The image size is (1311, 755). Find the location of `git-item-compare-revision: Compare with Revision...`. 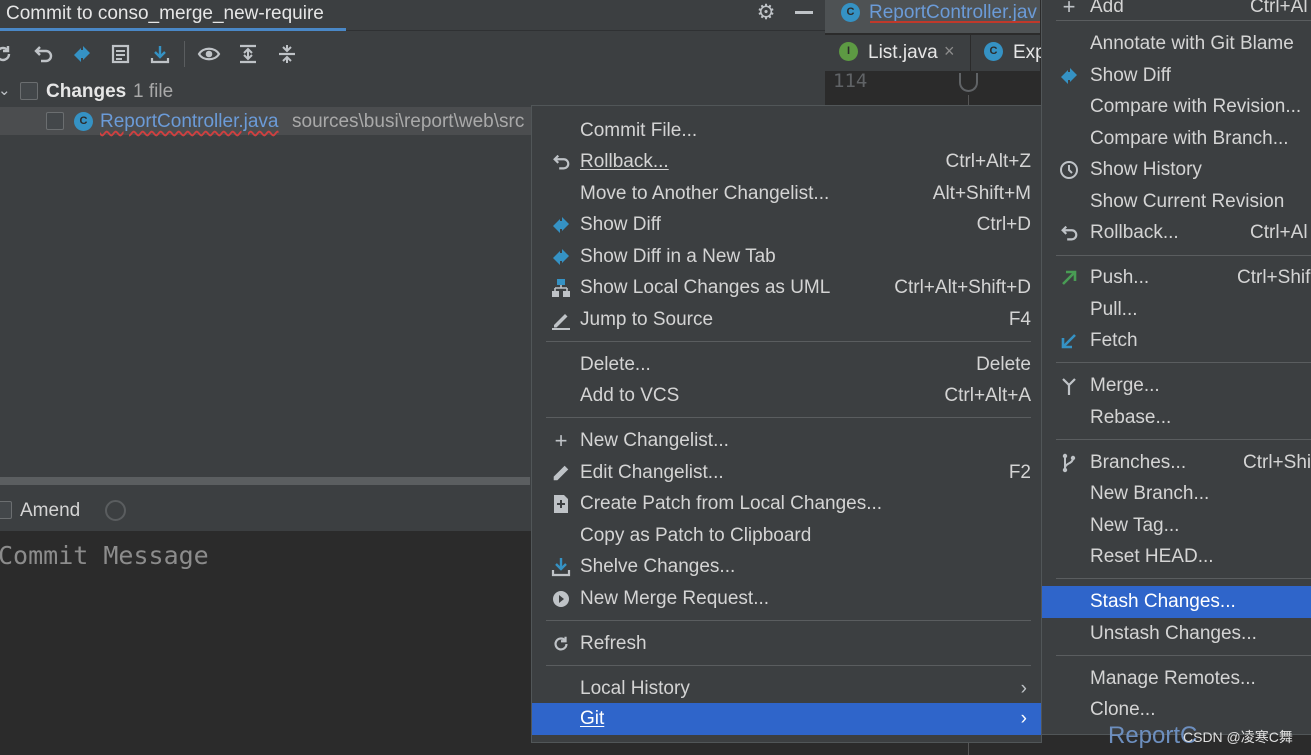

git-item-compare-revision: Compare with Revision... is located at coordinates (1176, 106).